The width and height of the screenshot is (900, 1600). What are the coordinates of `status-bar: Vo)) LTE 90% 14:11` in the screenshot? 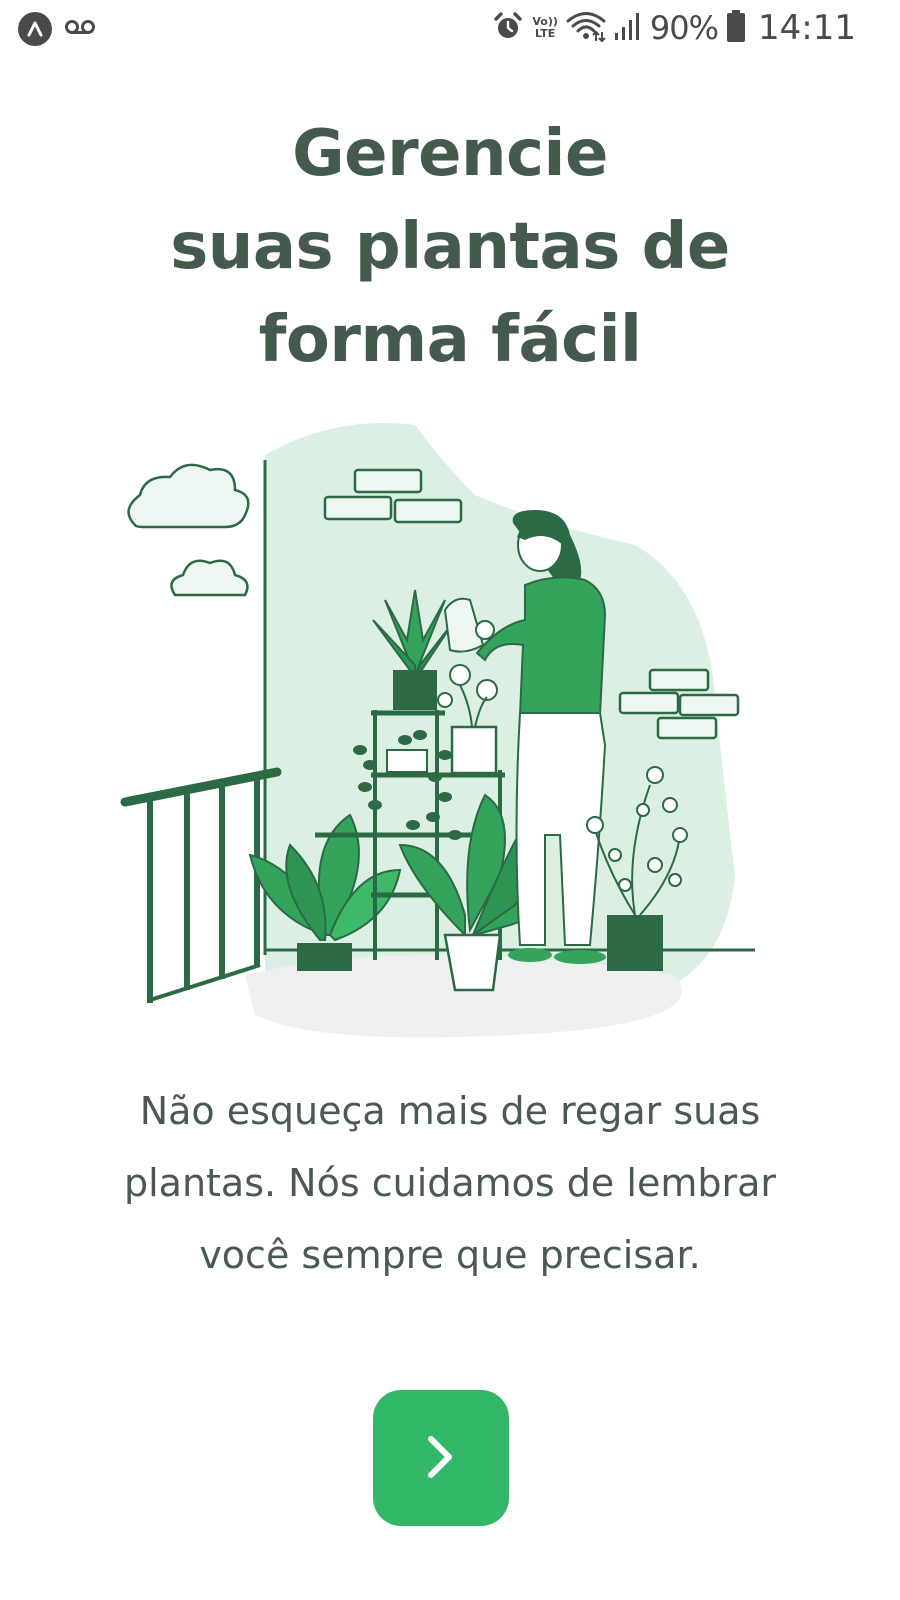 It's located at (450, 30).